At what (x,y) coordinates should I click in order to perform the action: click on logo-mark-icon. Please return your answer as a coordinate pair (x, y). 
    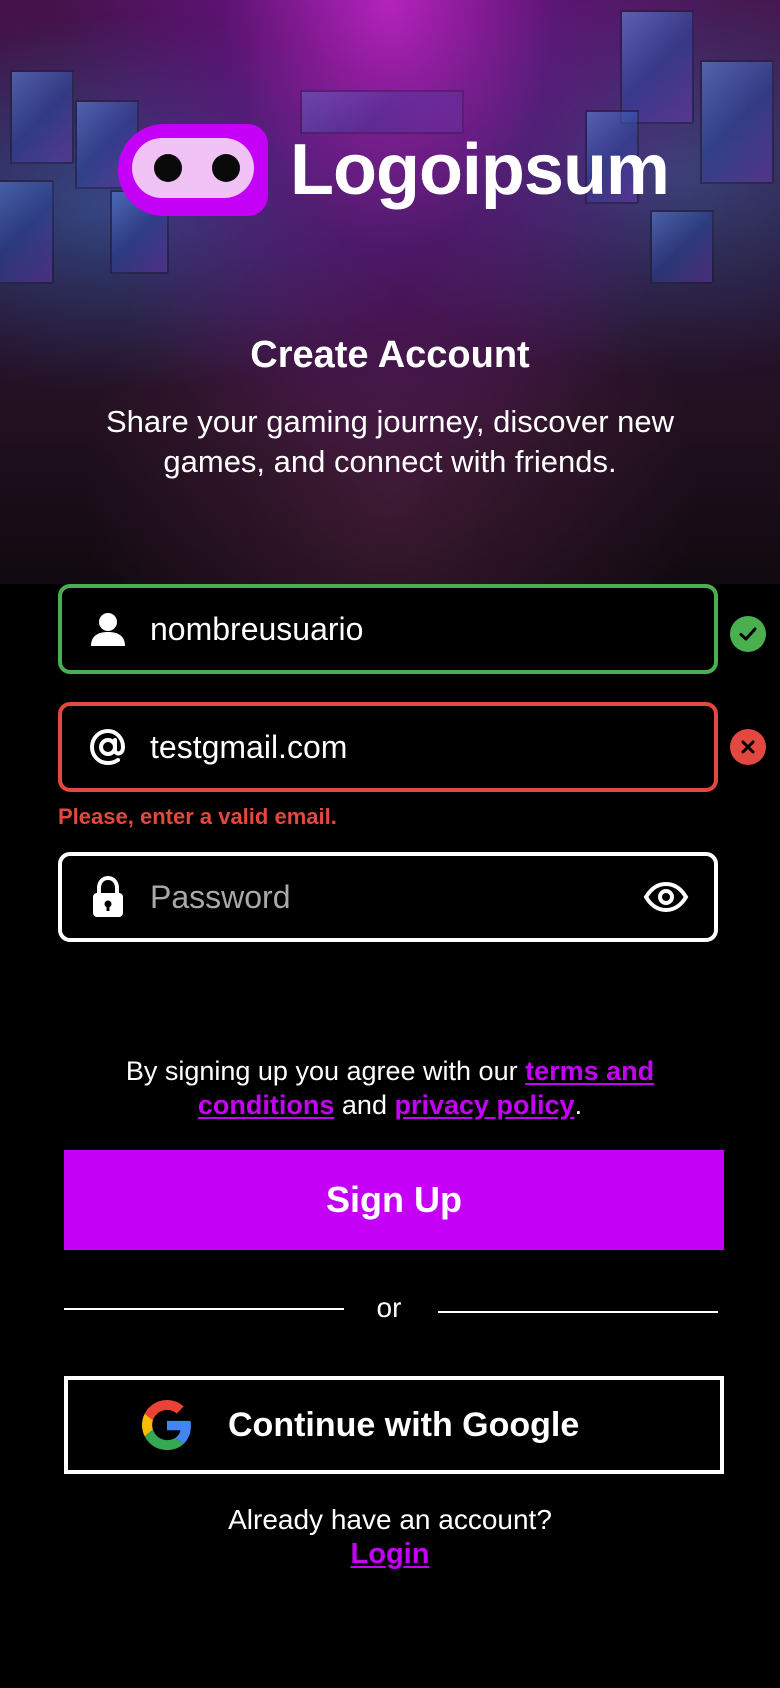
    Looking at the image, I should click on (193, 170).